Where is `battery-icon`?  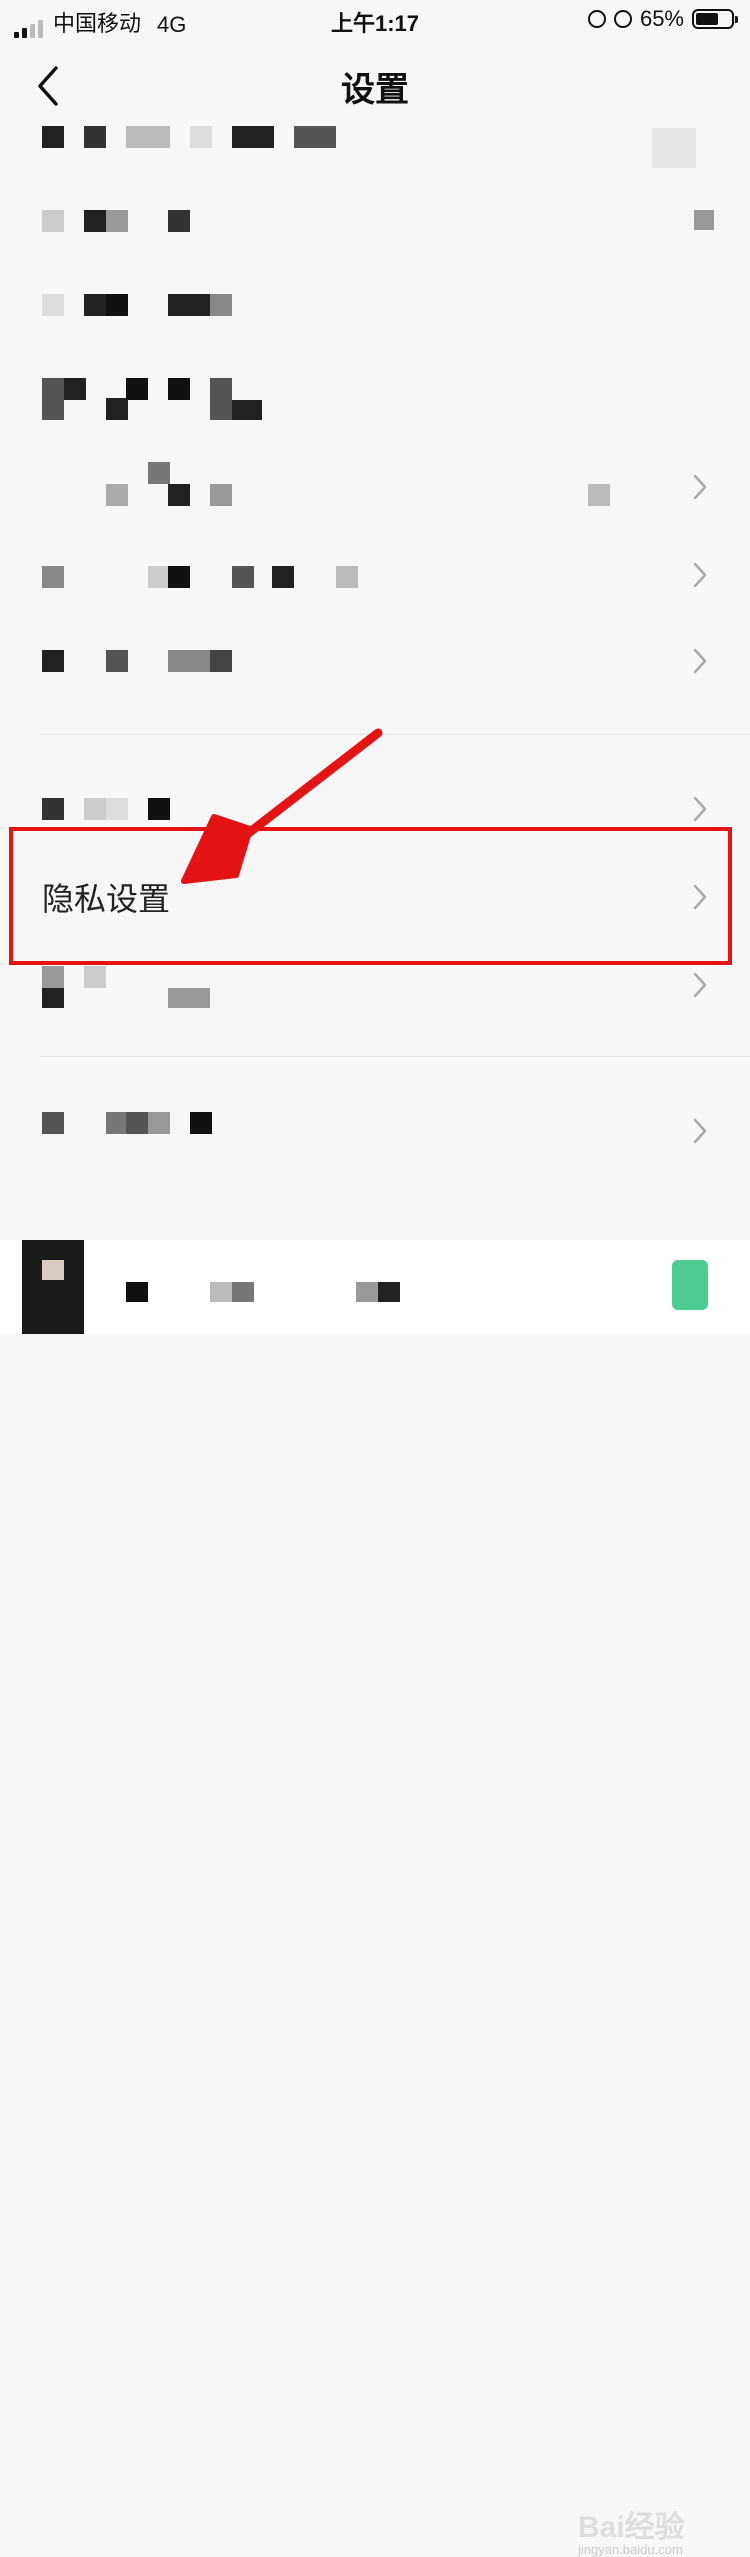
battery-icon is located at coordinates (715, 19).